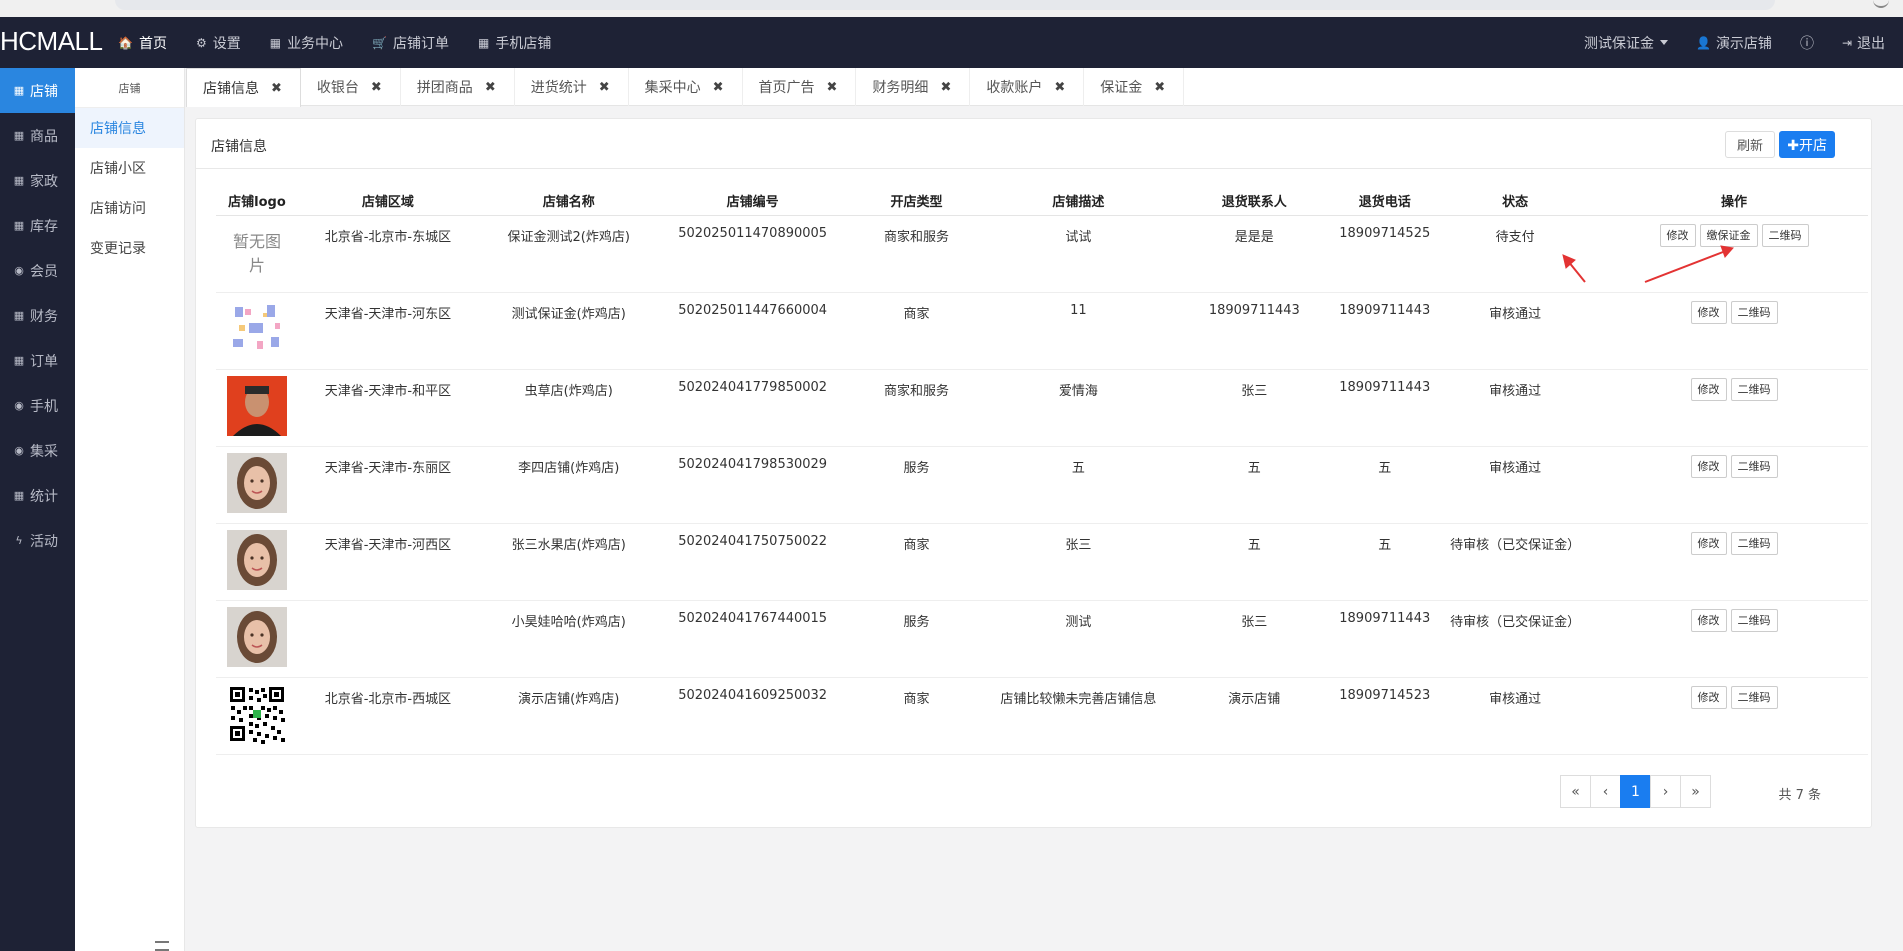  I want to click on annotation-arrows, so click(1648, 264).